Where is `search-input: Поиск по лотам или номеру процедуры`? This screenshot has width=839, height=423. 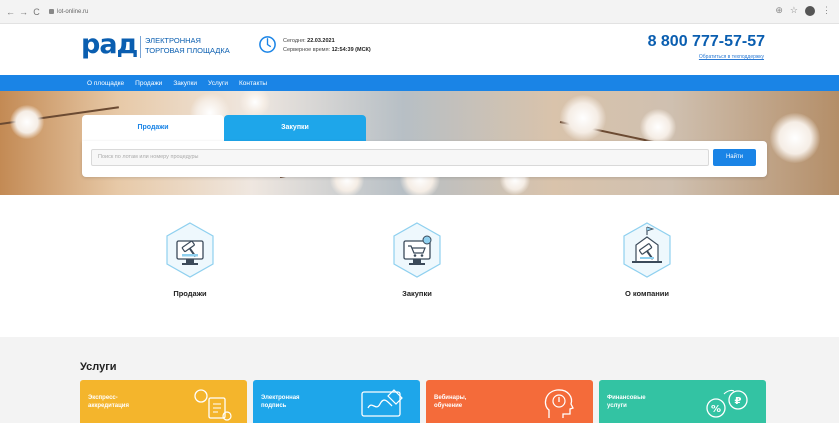
search-input: Поиск по лотам или номеру процедуры is located at coordinates (400, 157).